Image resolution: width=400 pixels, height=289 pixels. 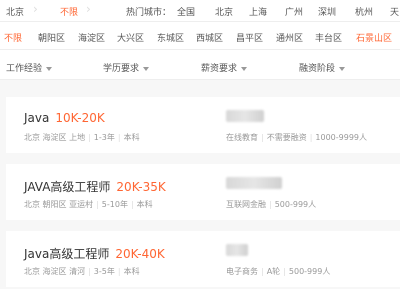 What do you see at coordinates (327, 11) in the screenshot?
I see `city-option: 深圳` at bounding box center [327, 11].